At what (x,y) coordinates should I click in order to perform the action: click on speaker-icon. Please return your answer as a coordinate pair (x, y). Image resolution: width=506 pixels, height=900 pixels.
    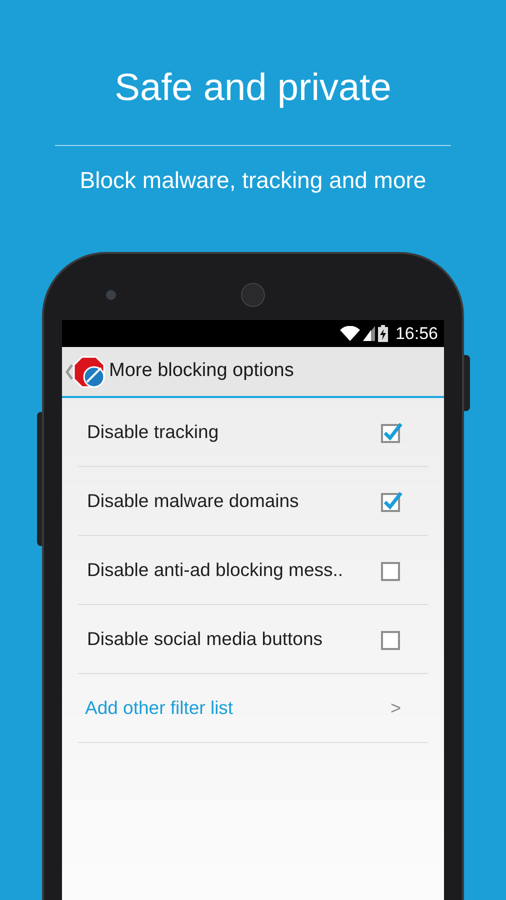
    Looking at the image, I should click on (253, 295).